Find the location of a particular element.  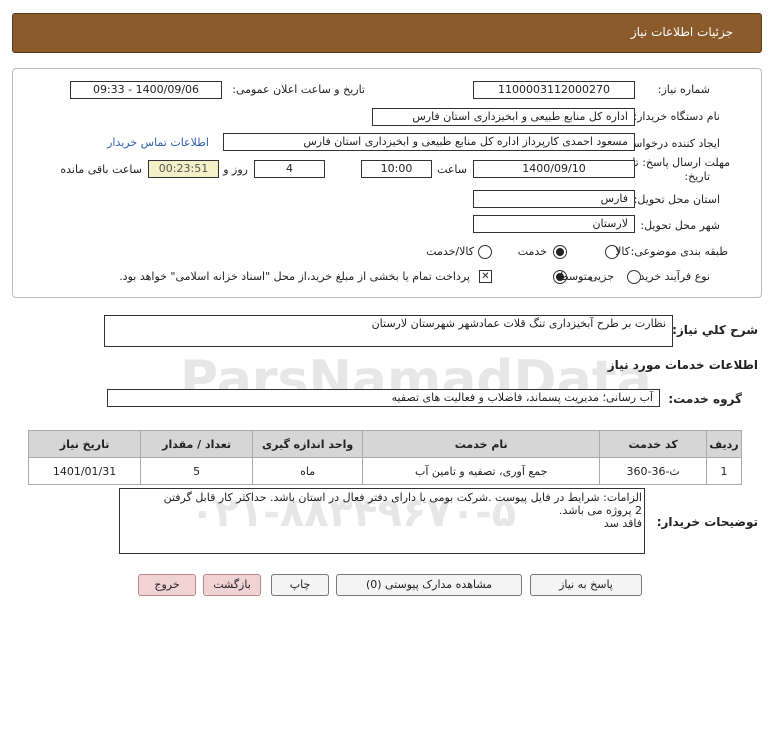

print-button: چاپ is located at coordinates (300, 585).